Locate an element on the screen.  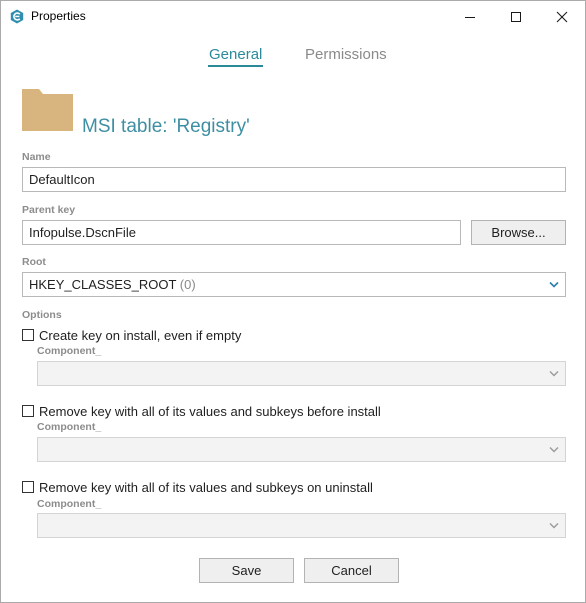
cancel-button: Cancel is located at coordinates (351, 570).